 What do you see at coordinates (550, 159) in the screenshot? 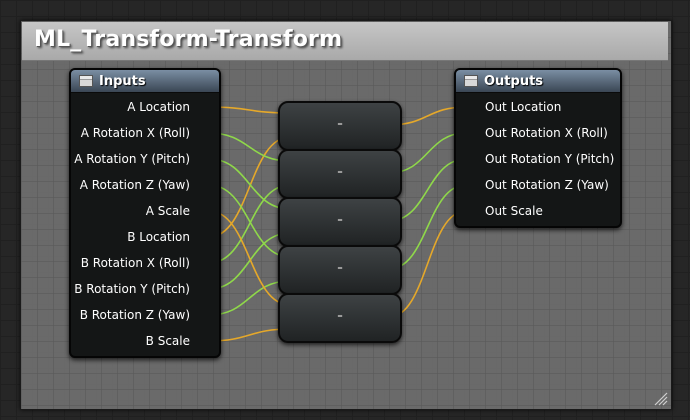
I see `output-pin-label: Out Rotation Y (Pitch)` at bounding box center [550, 159].